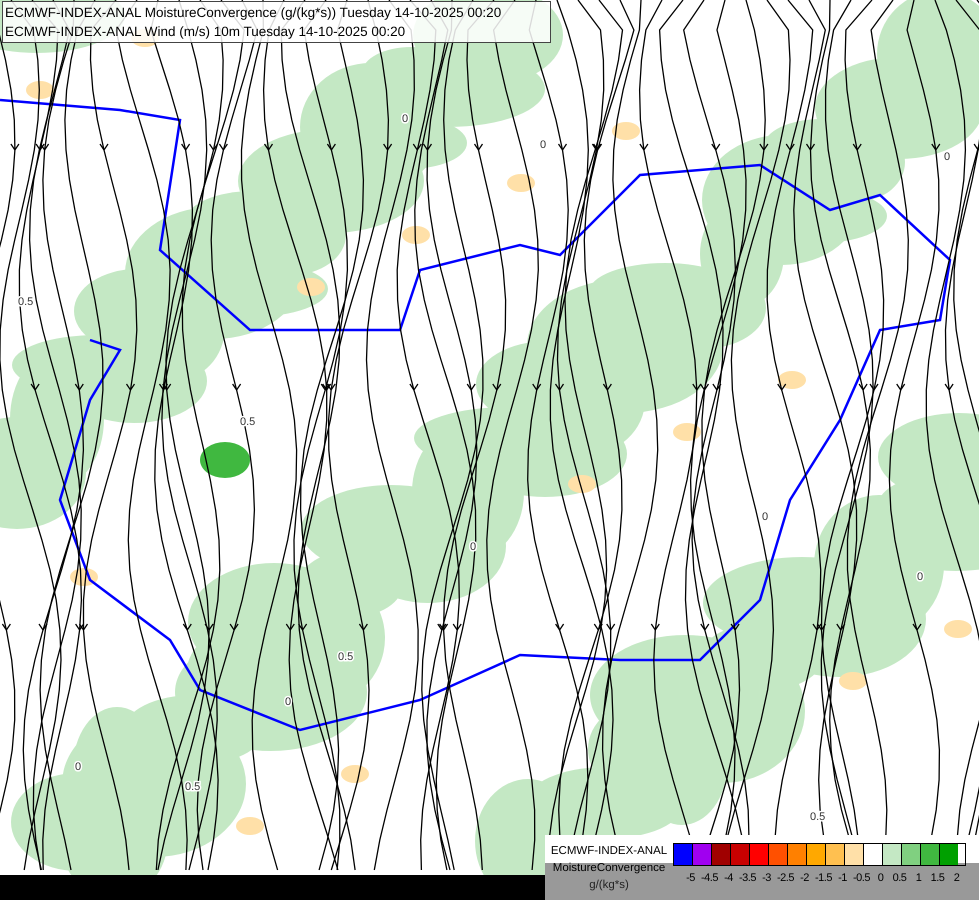 This screenshot has height=900, width=979. Describe the element at coordinates (709, 877) in the screenshot. I see `scale-label: -4.5` at that location.